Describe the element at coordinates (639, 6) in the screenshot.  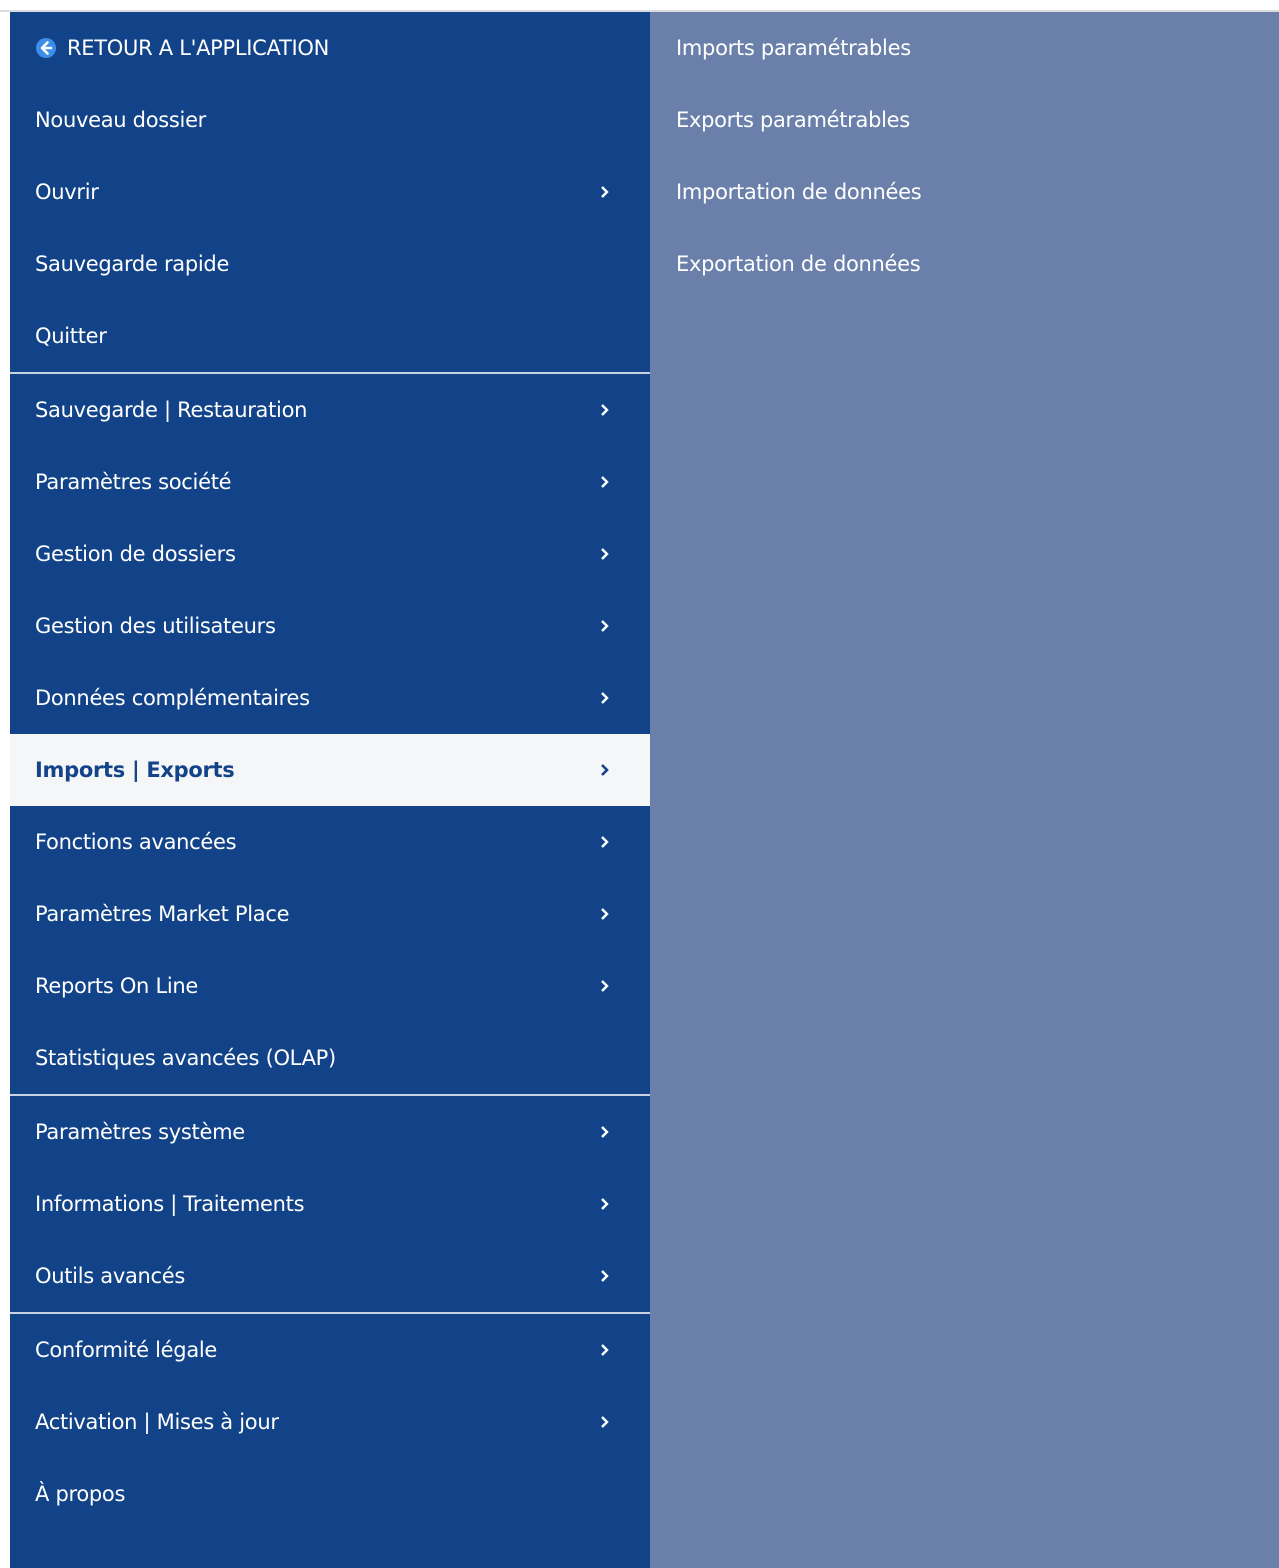
I see `window-top-edge` at that location.